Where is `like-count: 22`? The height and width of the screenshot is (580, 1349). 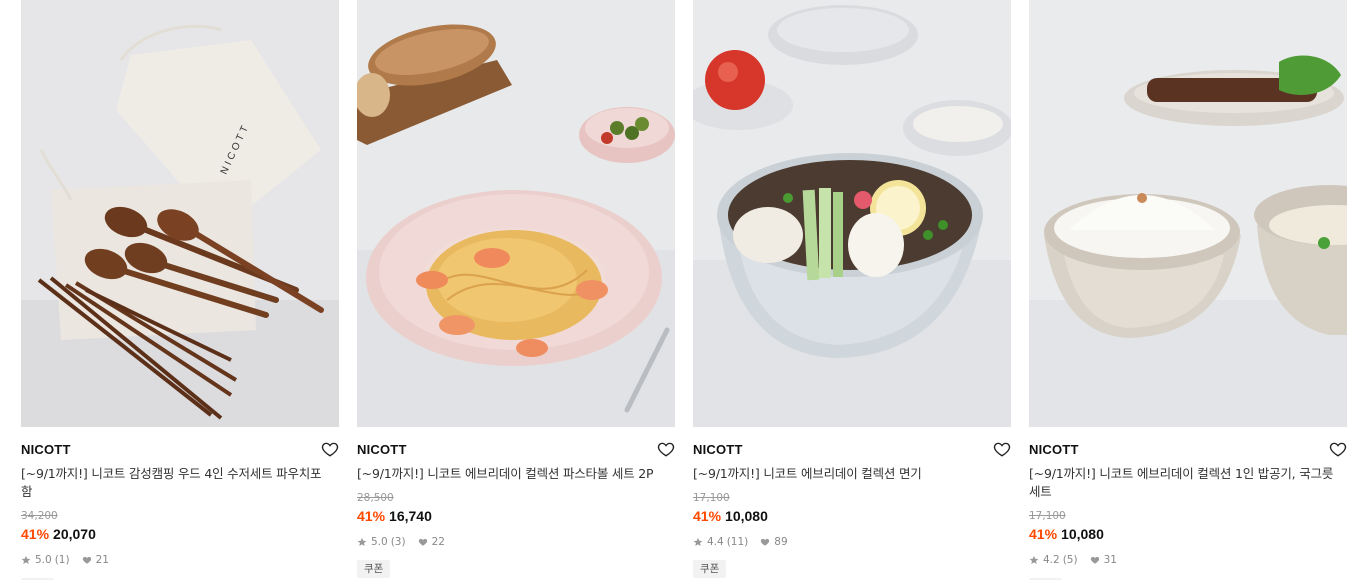 like-count: 22 is located at coordinates (438, 542).